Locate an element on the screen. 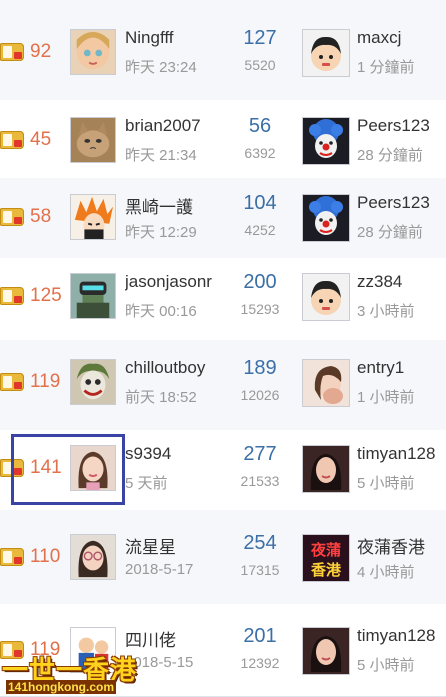 This screenshot has width=446, height=697. post-time: 前天 18:52 is located at coordinates (161, 397).